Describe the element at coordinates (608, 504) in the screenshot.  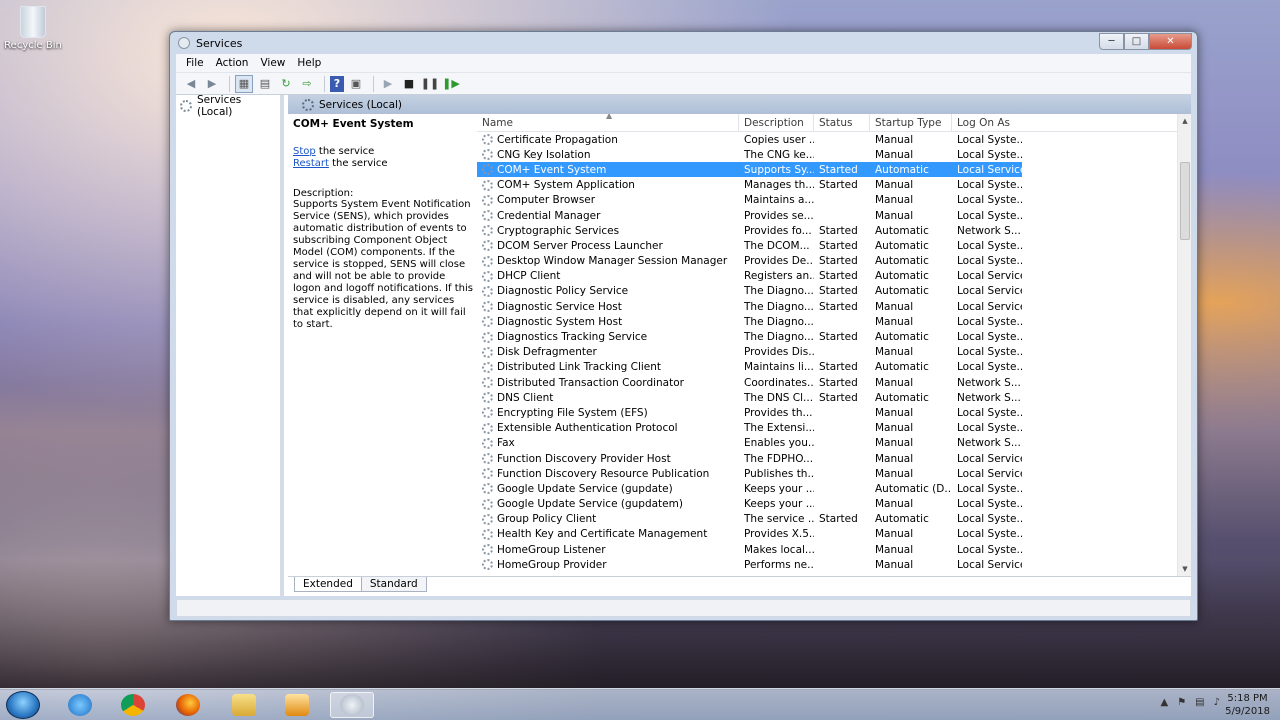
I see `cell-name: Google Update Service (gupdatem)` at that location.